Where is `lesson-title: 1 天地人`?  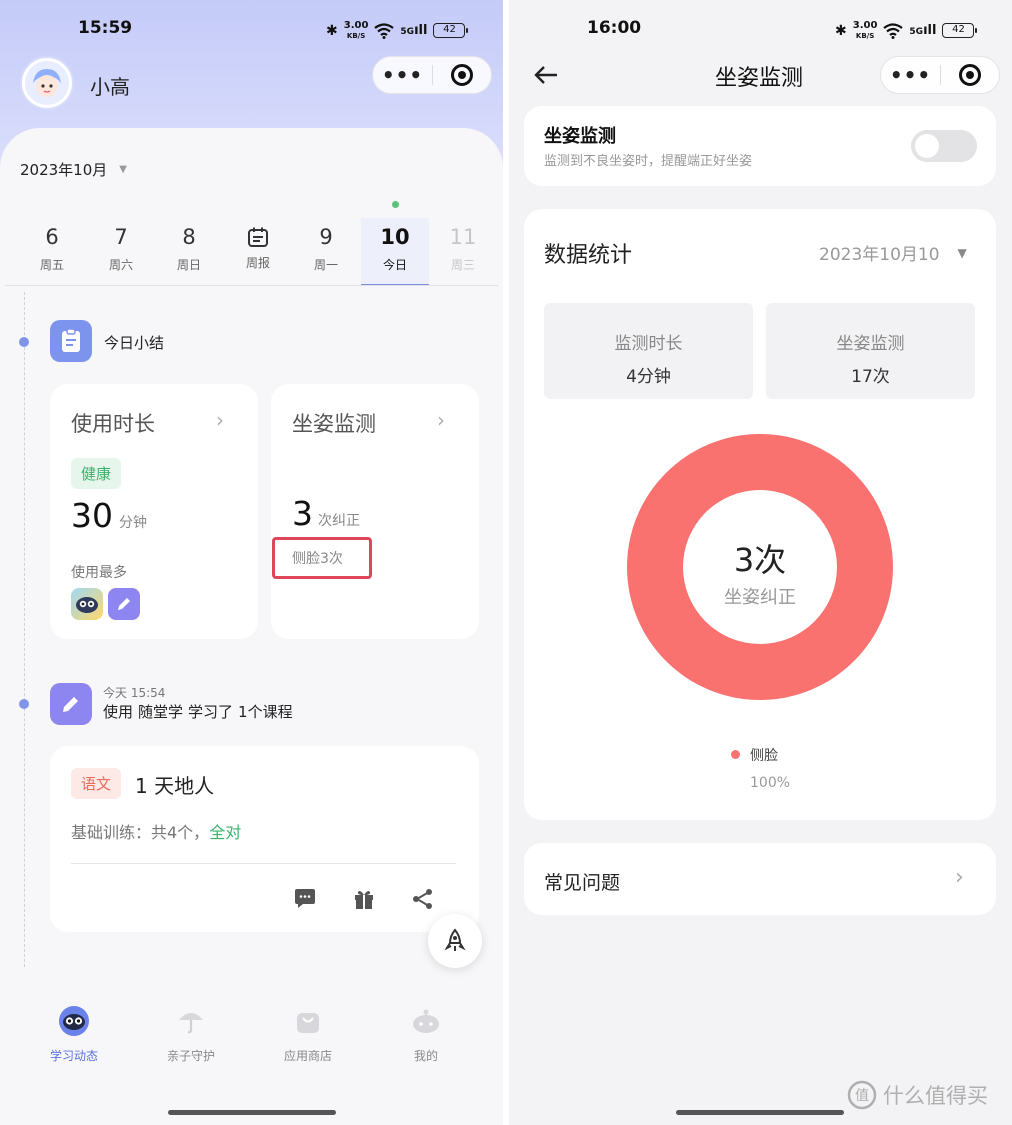 lesson-title: 1 天地人 is located at coordinates (175, 786).